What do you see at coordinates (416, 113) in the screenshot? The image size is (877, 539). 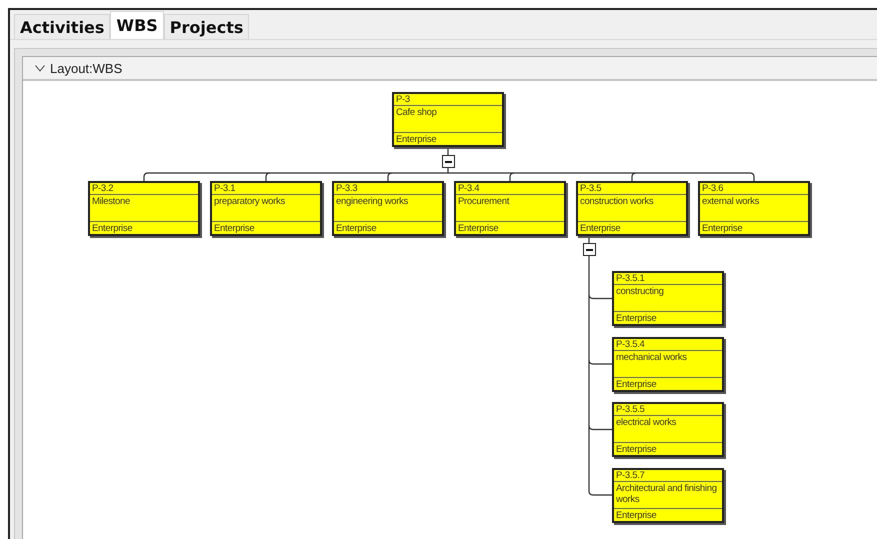 I see `node-name: Cafe shop` at bounding box center [416, 113].